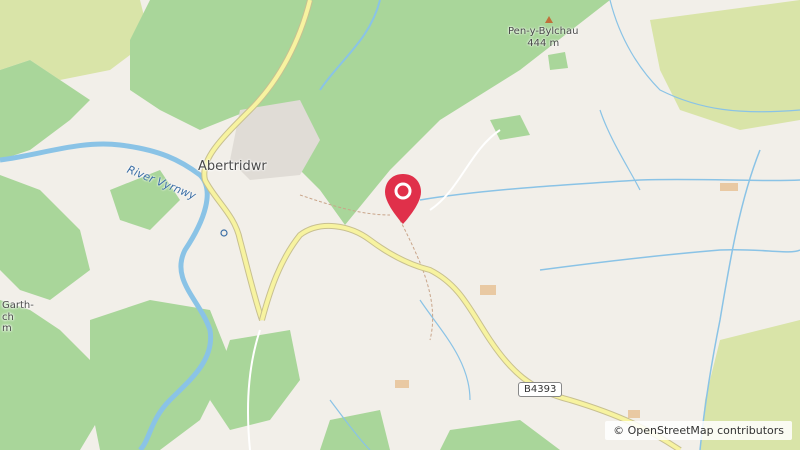  I want to click on partial-place-line-2: ch, so click(8, 317).